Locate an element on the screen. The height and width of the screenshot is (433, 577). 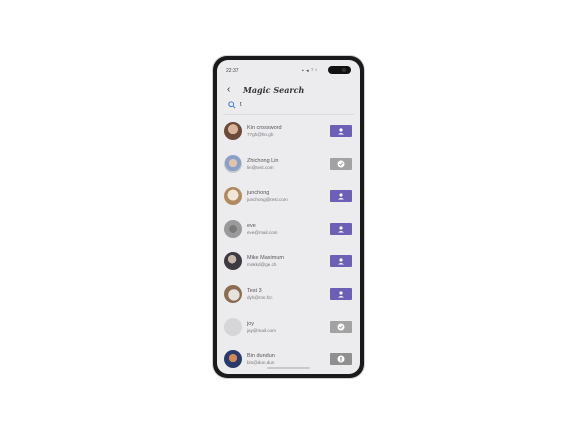
pending-request-button is located at coordinates (341, 359).